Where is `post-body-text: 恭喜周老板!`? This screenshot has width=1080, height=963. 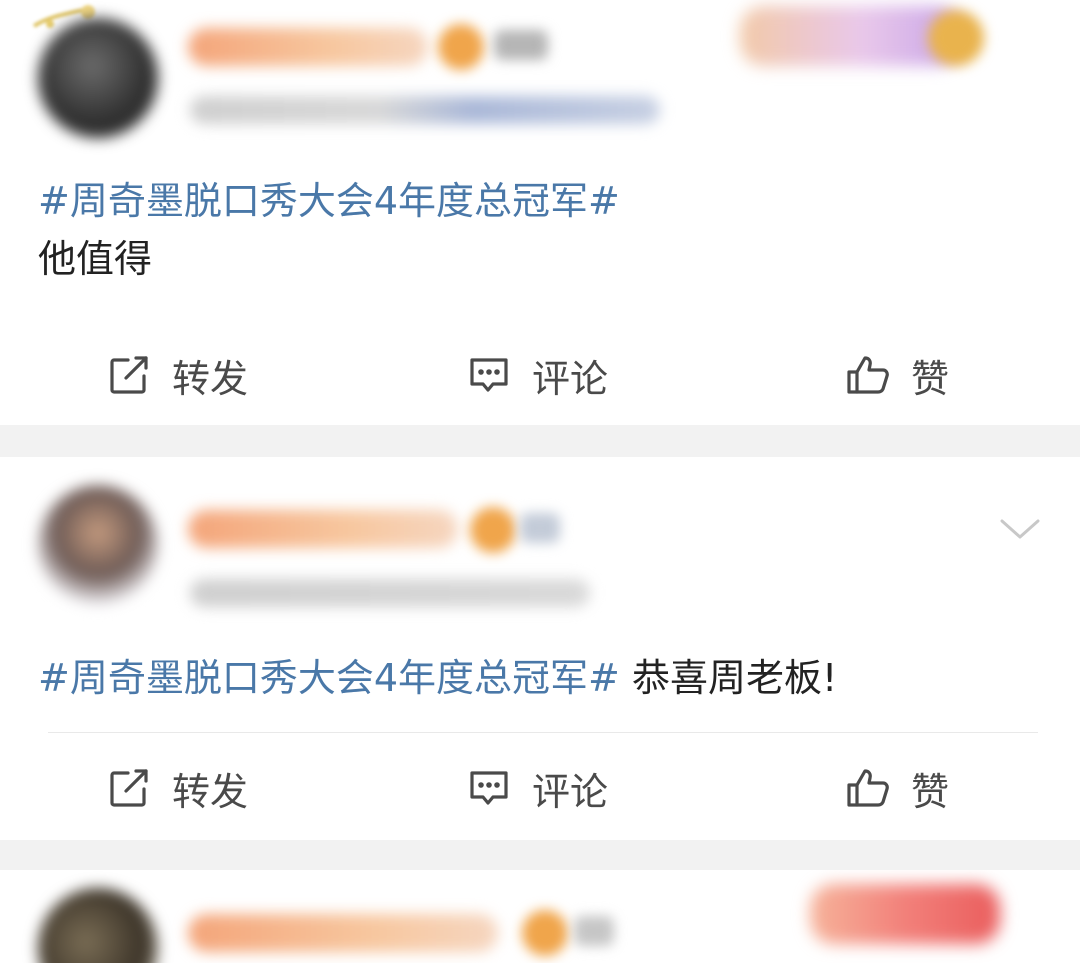 post-body-text: 恭喜周老板! is located at coordinates (728, 678).